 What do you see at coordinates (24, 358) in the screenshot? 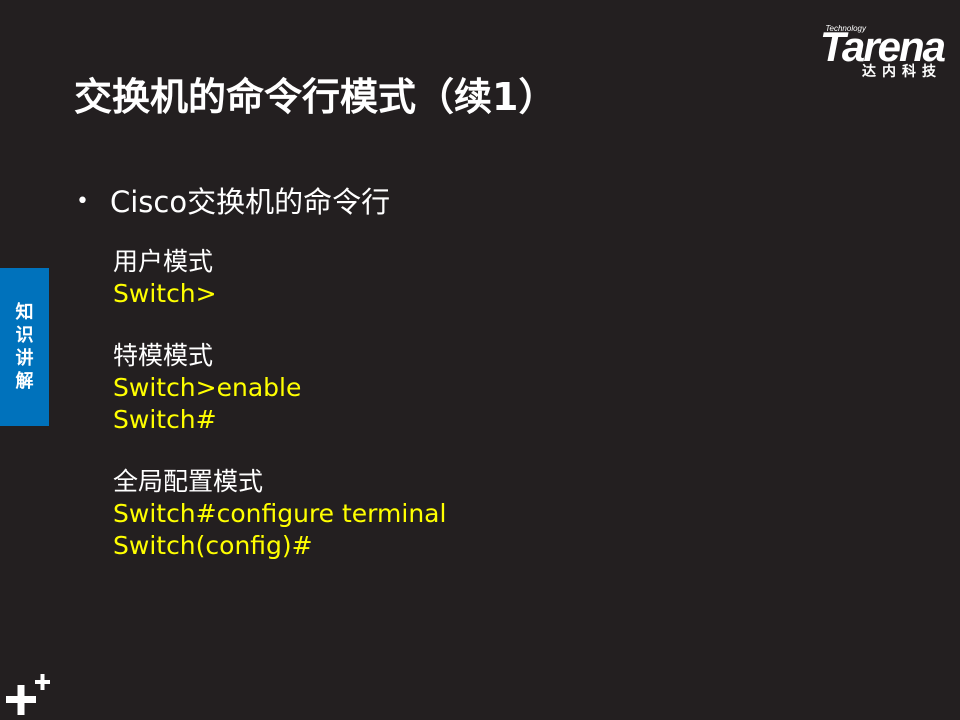
I see `side-tab-char: 讲` at bounding box center [24, 358].